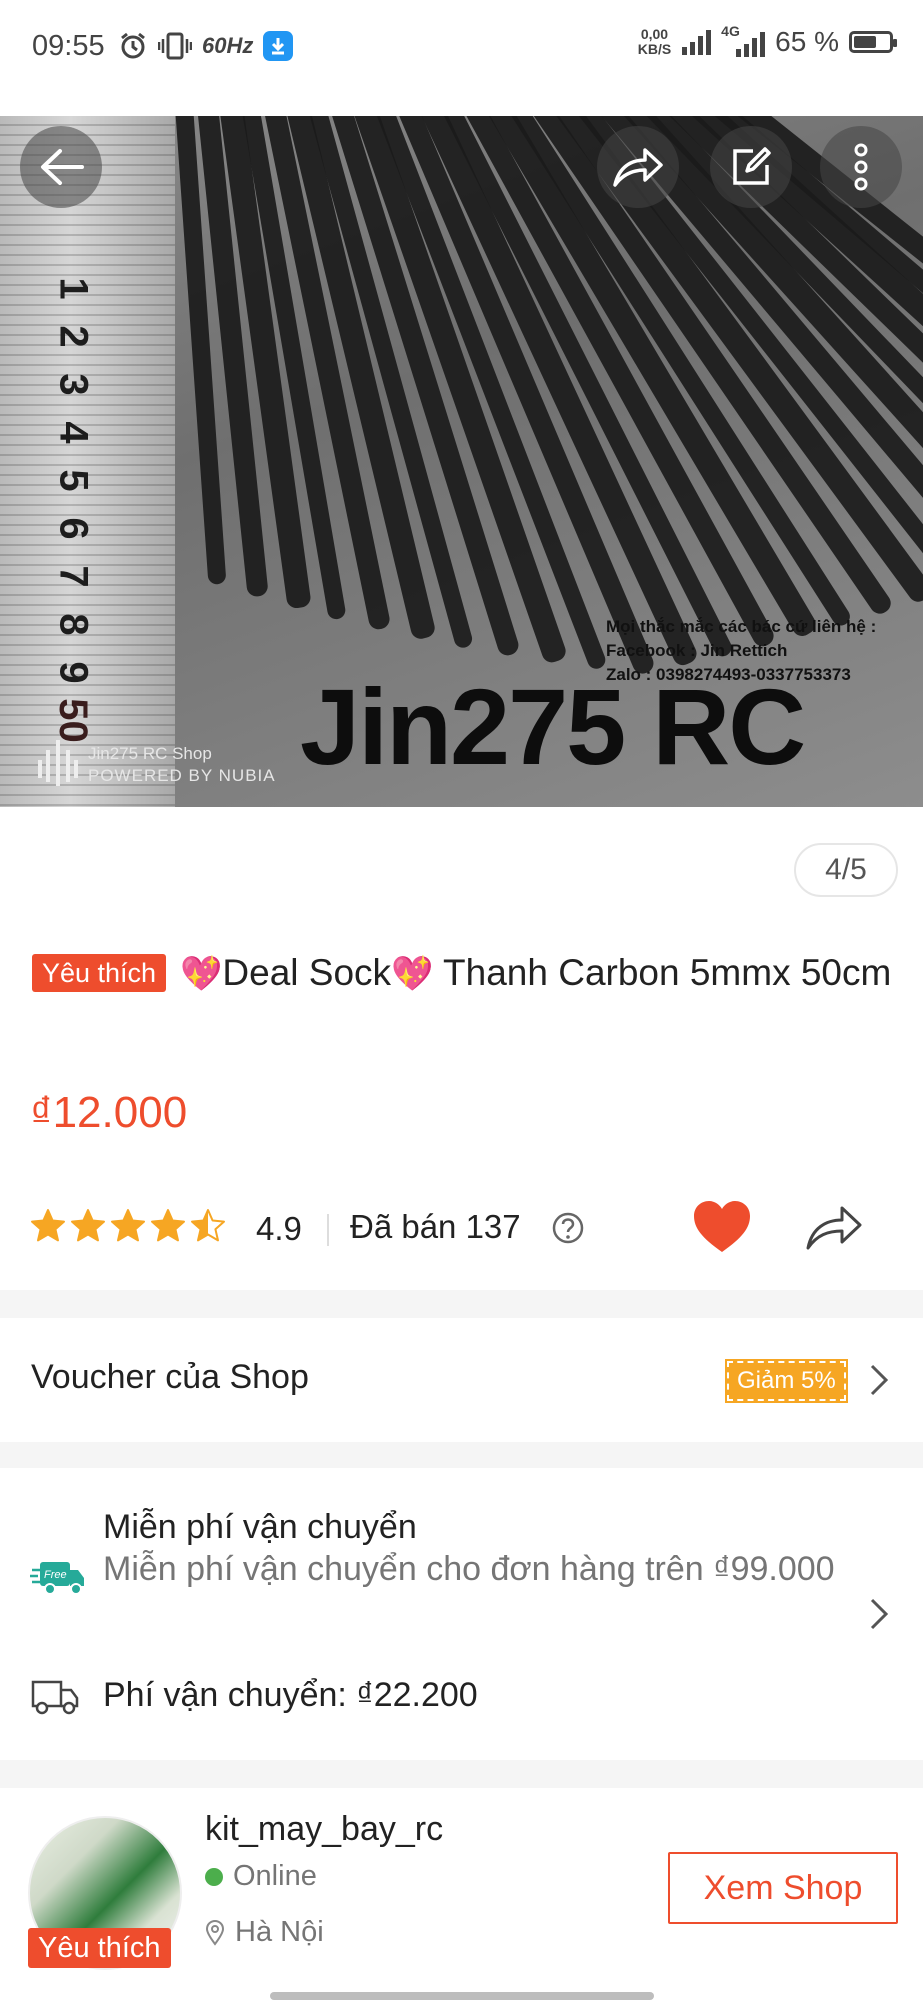 The image size is (923, 2000). Describe the element at coordinates (278, 46) in the screenshot. I see `download-icon` at that location.